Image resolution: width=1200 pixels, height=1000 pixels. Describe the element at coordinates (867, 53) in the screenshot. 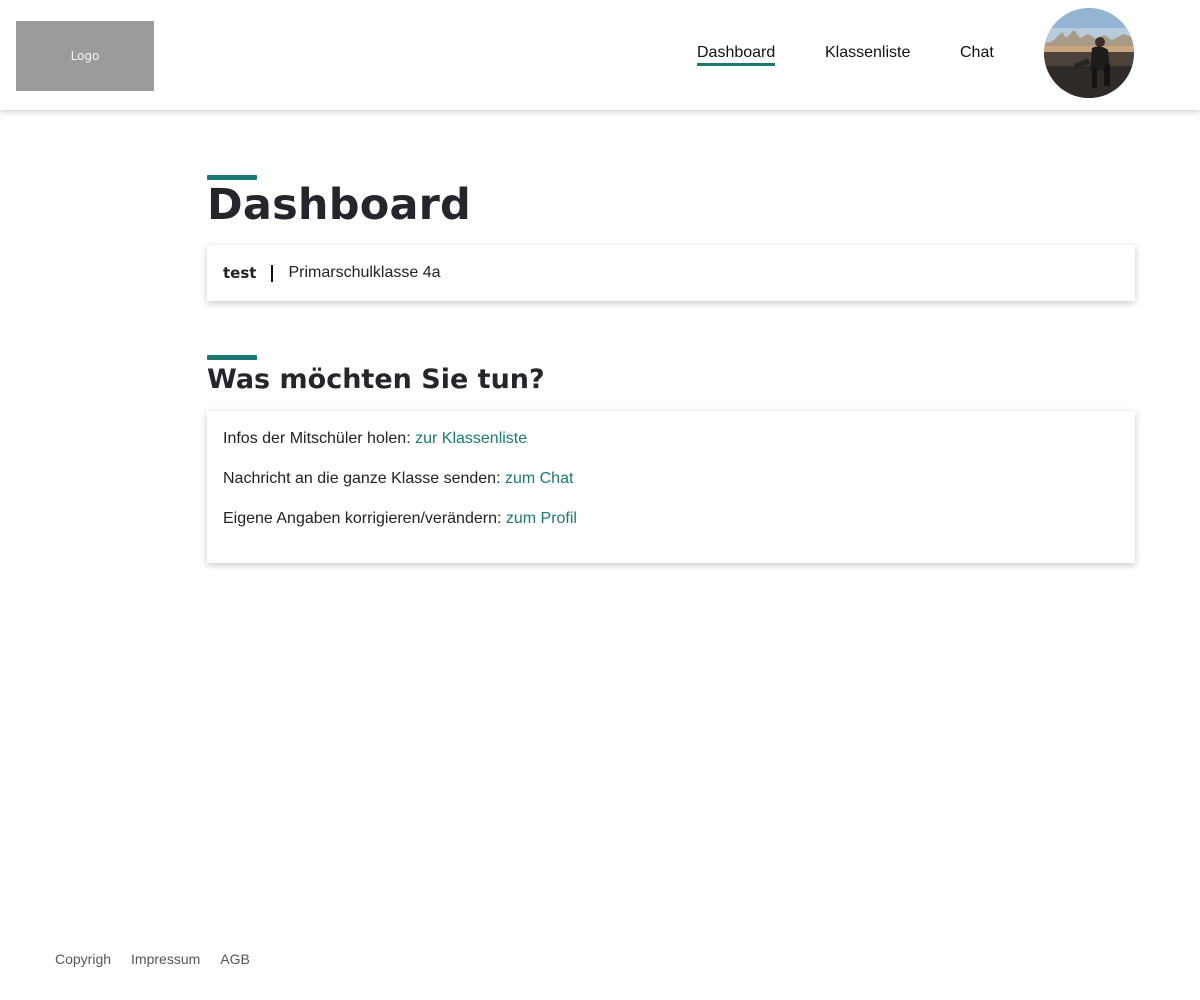

I see `nav-klassenliste: Klassenliste` at that location.